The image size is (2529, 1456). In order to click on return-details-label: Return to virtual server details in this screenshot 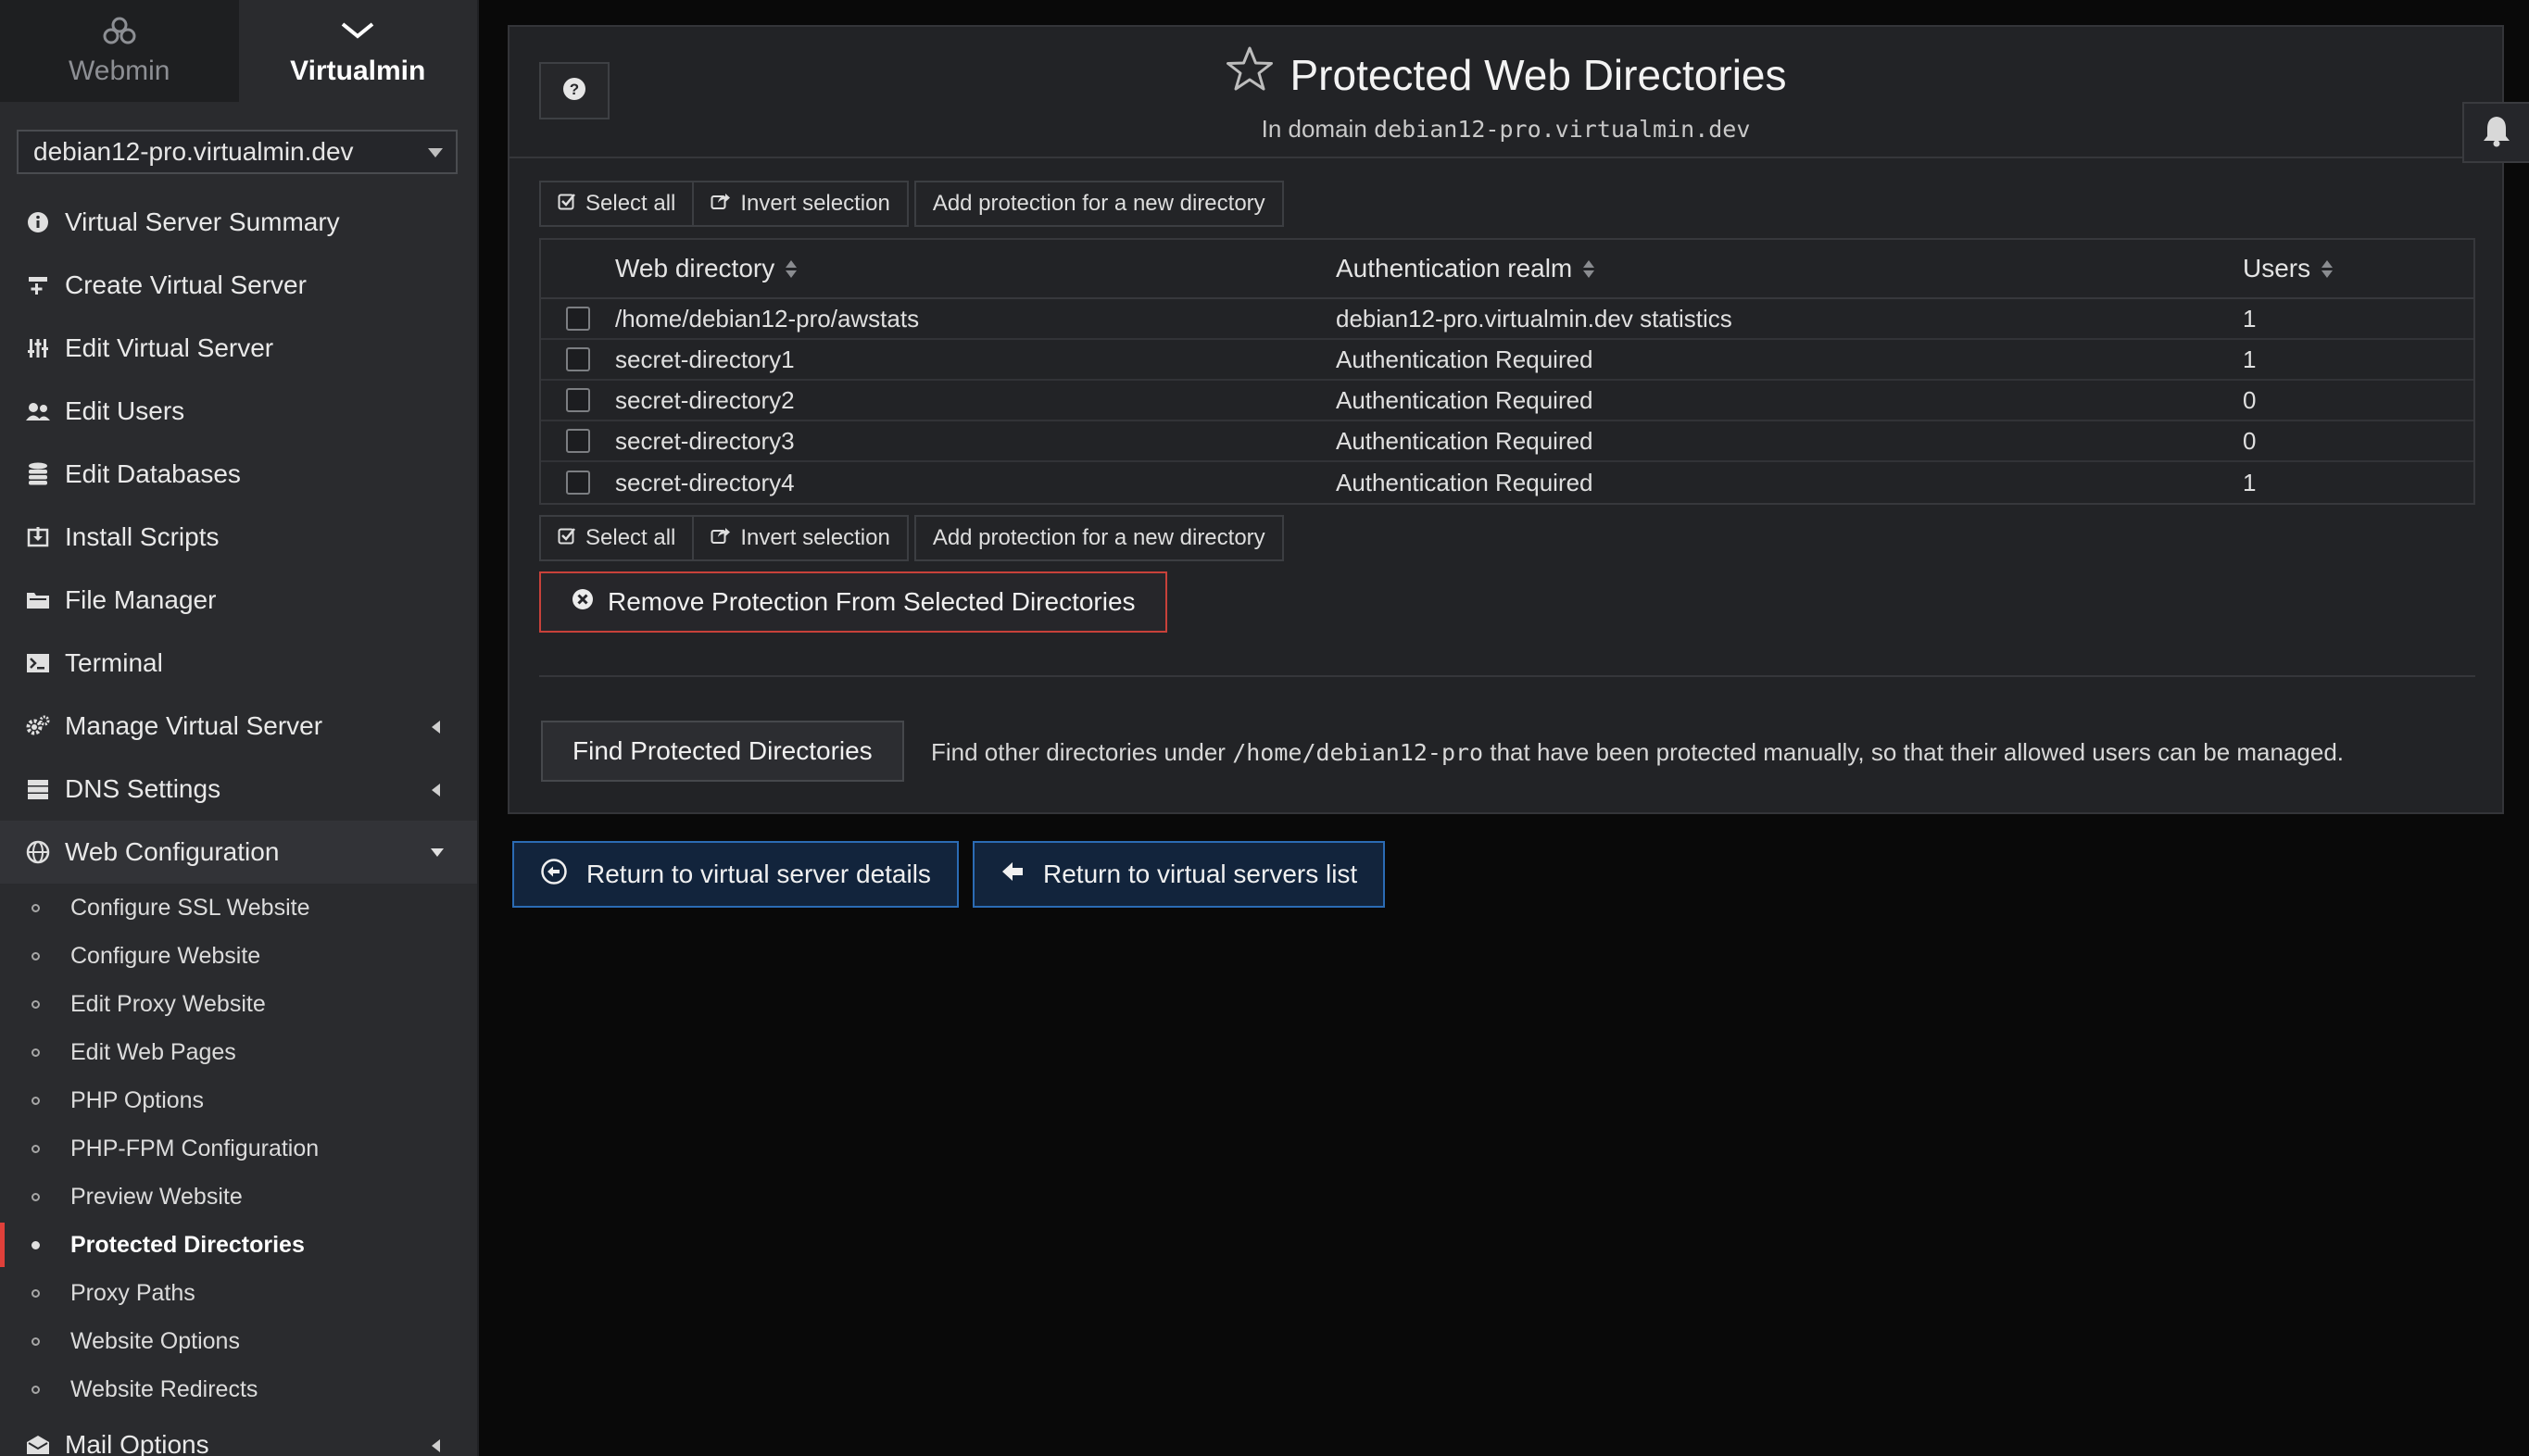, I will do `click(759, 874)`.